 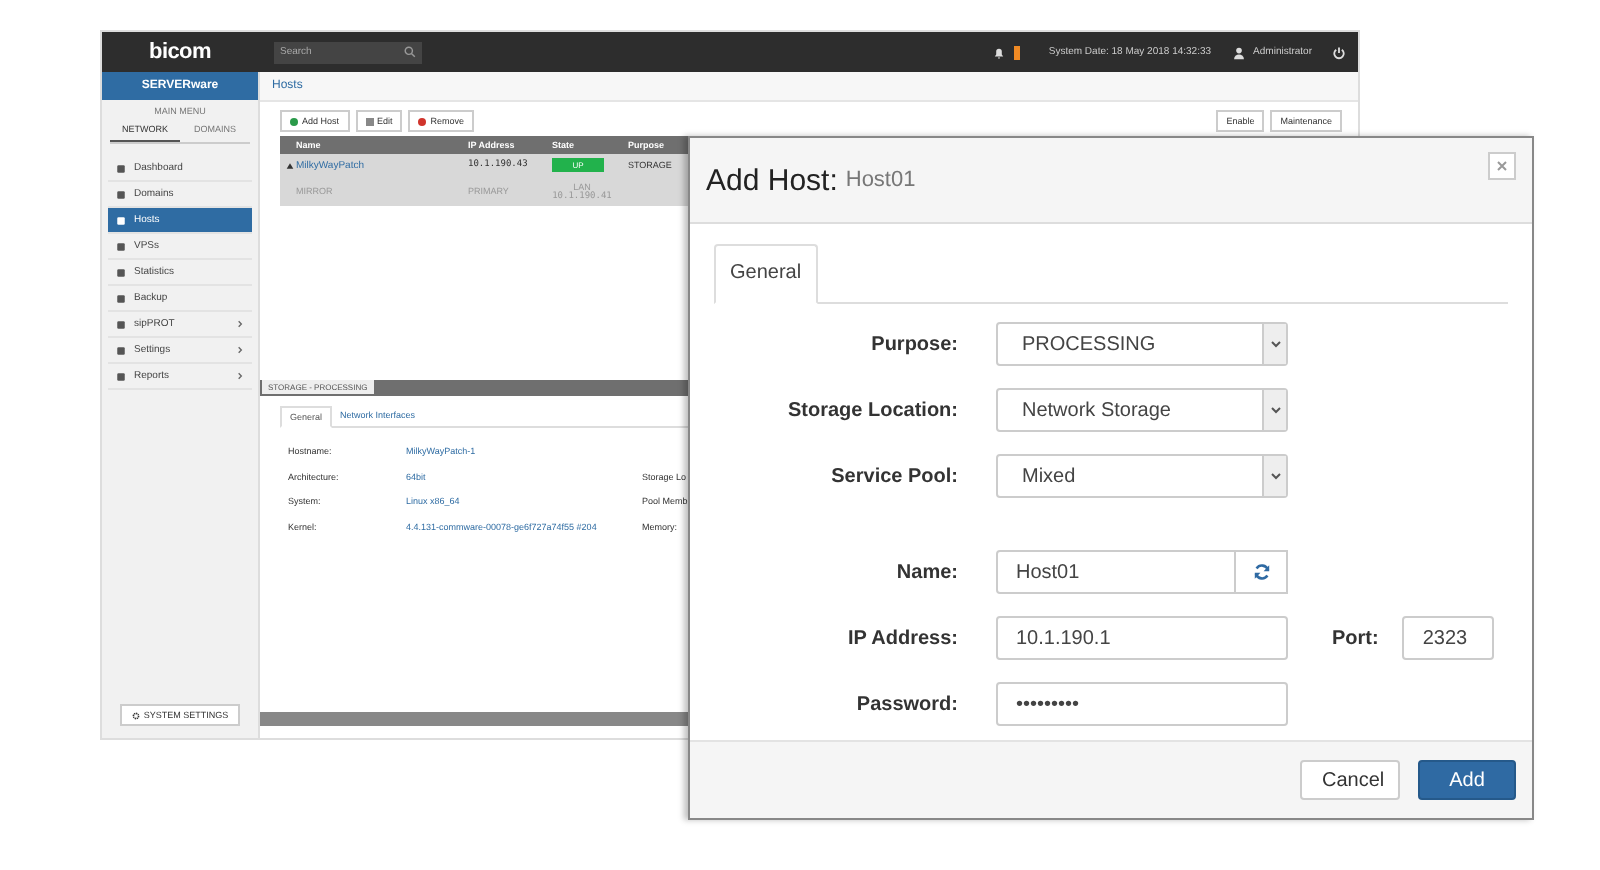 What do you see at coordinates (290, 165) in the screenshot?
I see `expand-icon` at bounding box center [290, 165].